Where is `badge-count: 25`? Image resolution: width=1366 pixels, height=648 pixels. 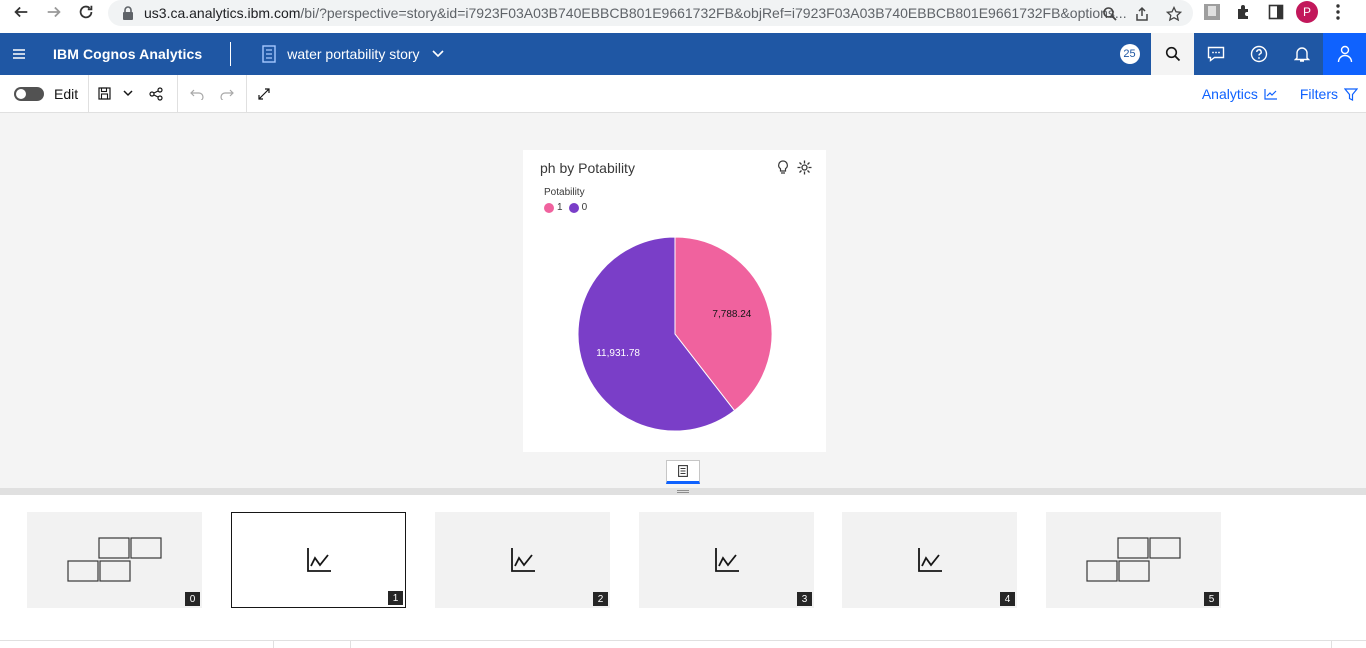
badge-count: 25 is located at coordinates (1129, 54).